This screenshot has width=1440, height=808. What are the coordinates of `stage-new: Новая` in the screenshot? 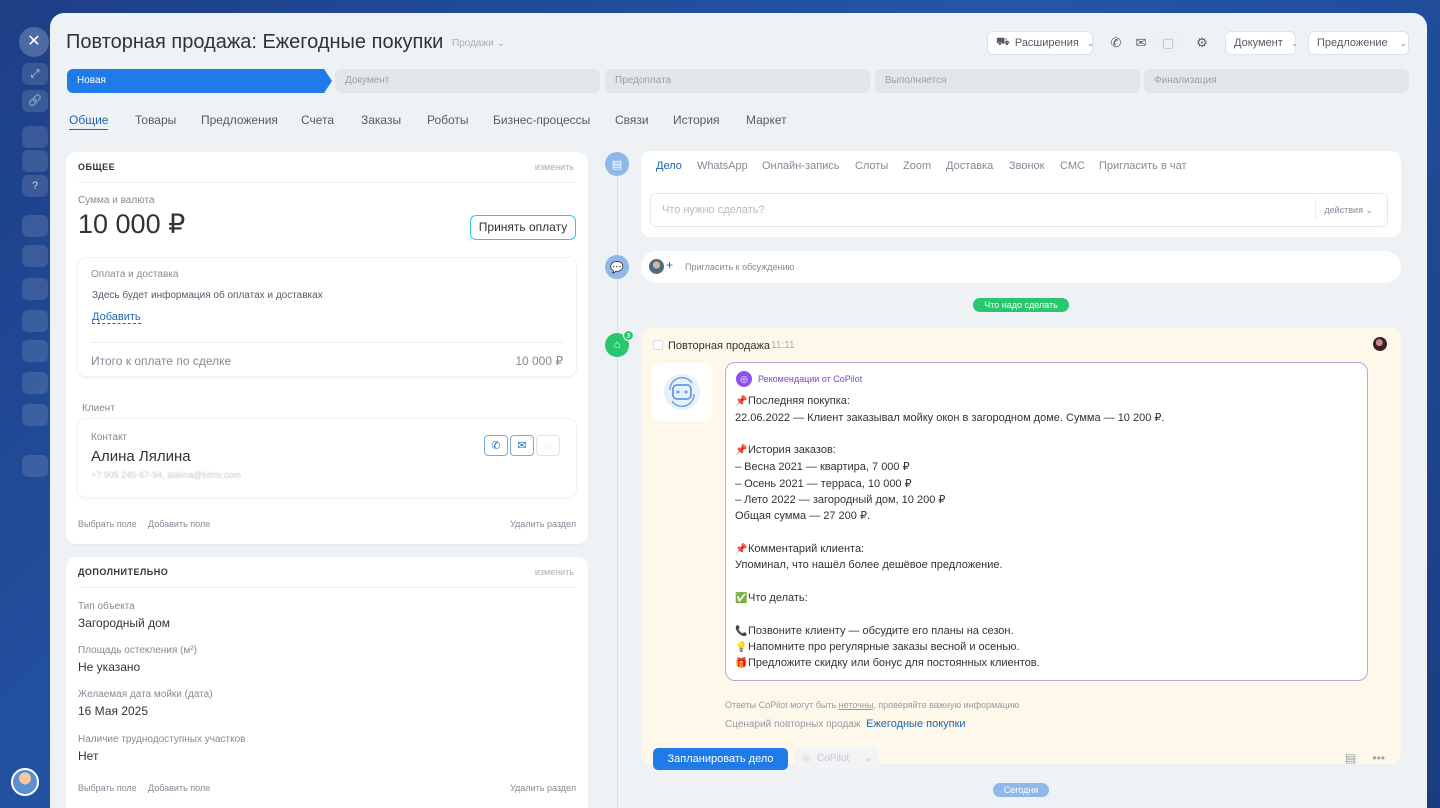 It's located at (199, 81).